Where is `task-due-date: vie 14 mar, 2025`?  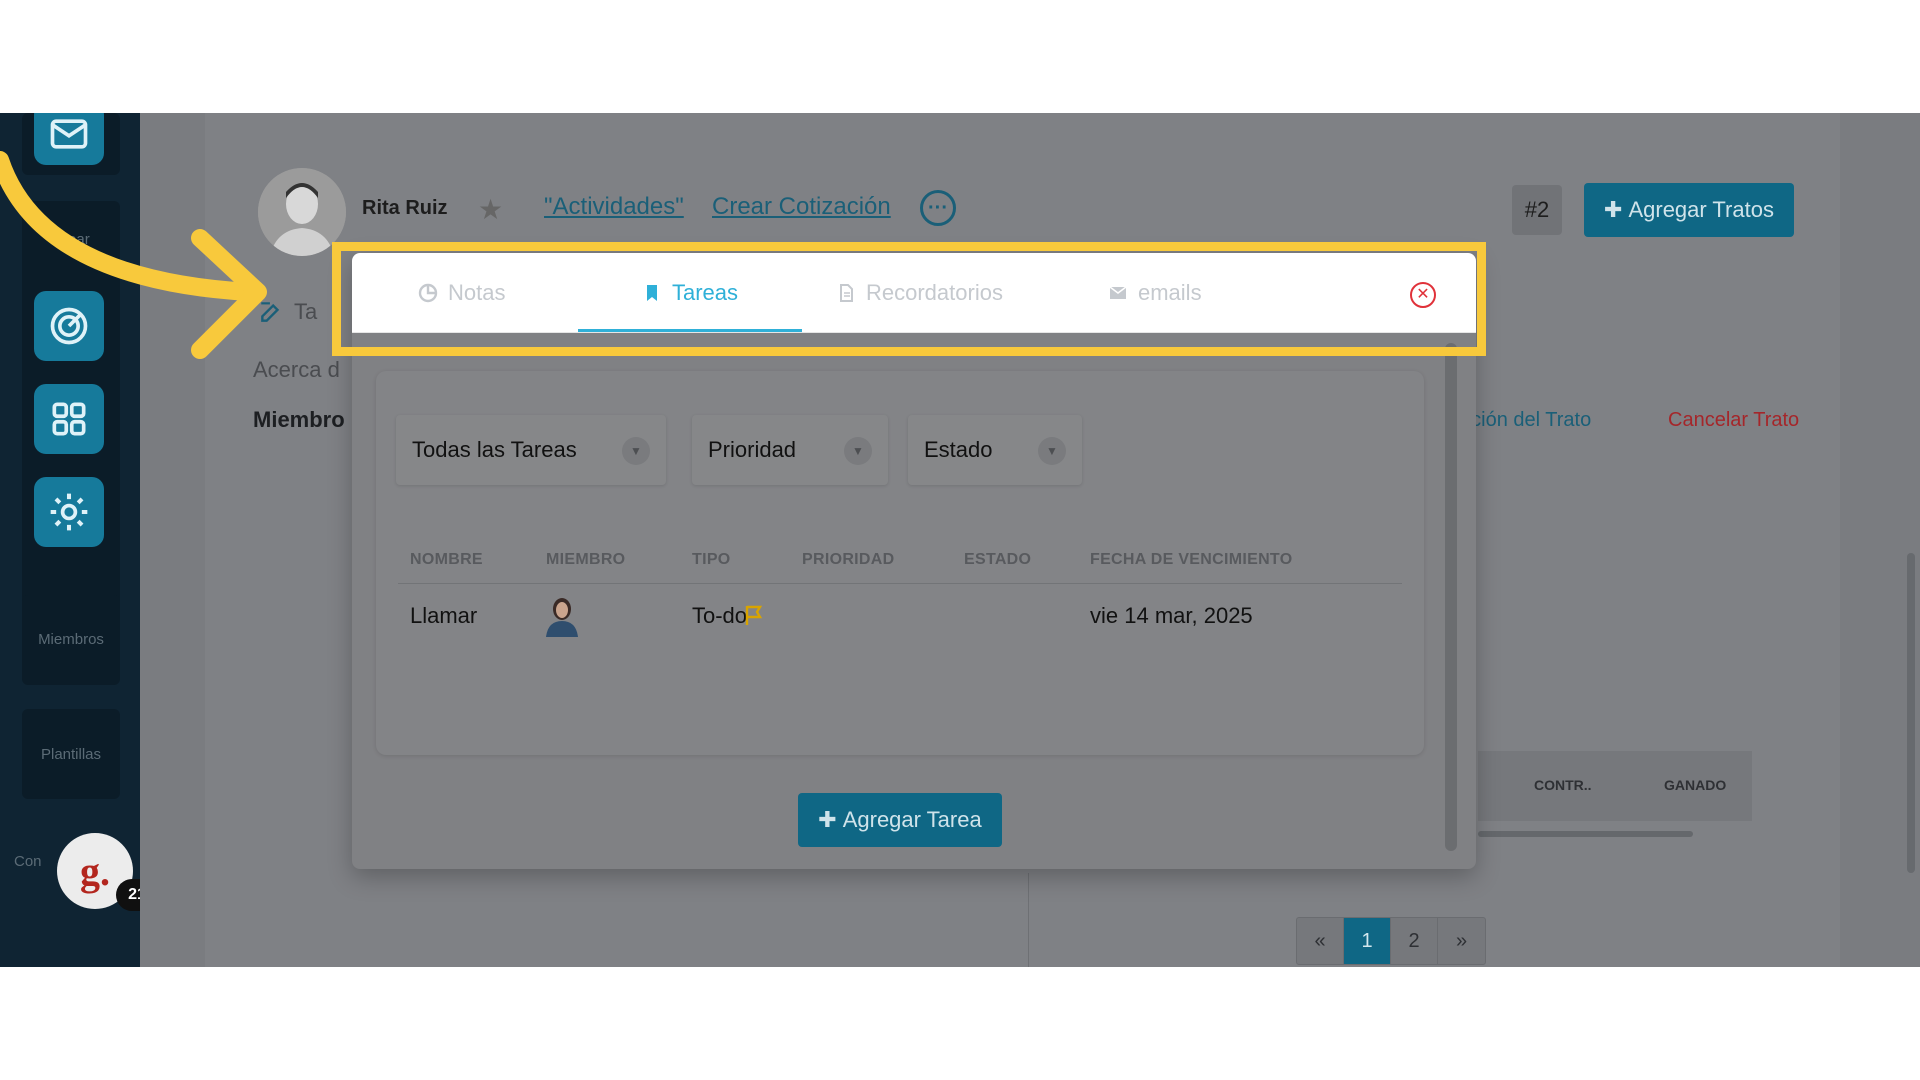
task-due-date: vie 14 mar, 2025 is located at coordinates (1171, 615).